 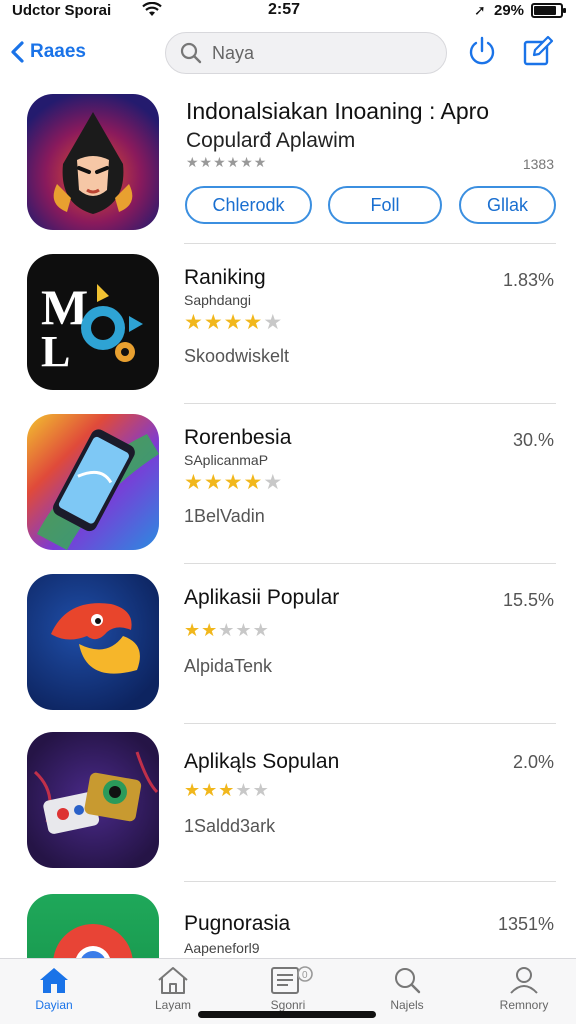 I want to click on home-icon, so click(x=54, y=980).